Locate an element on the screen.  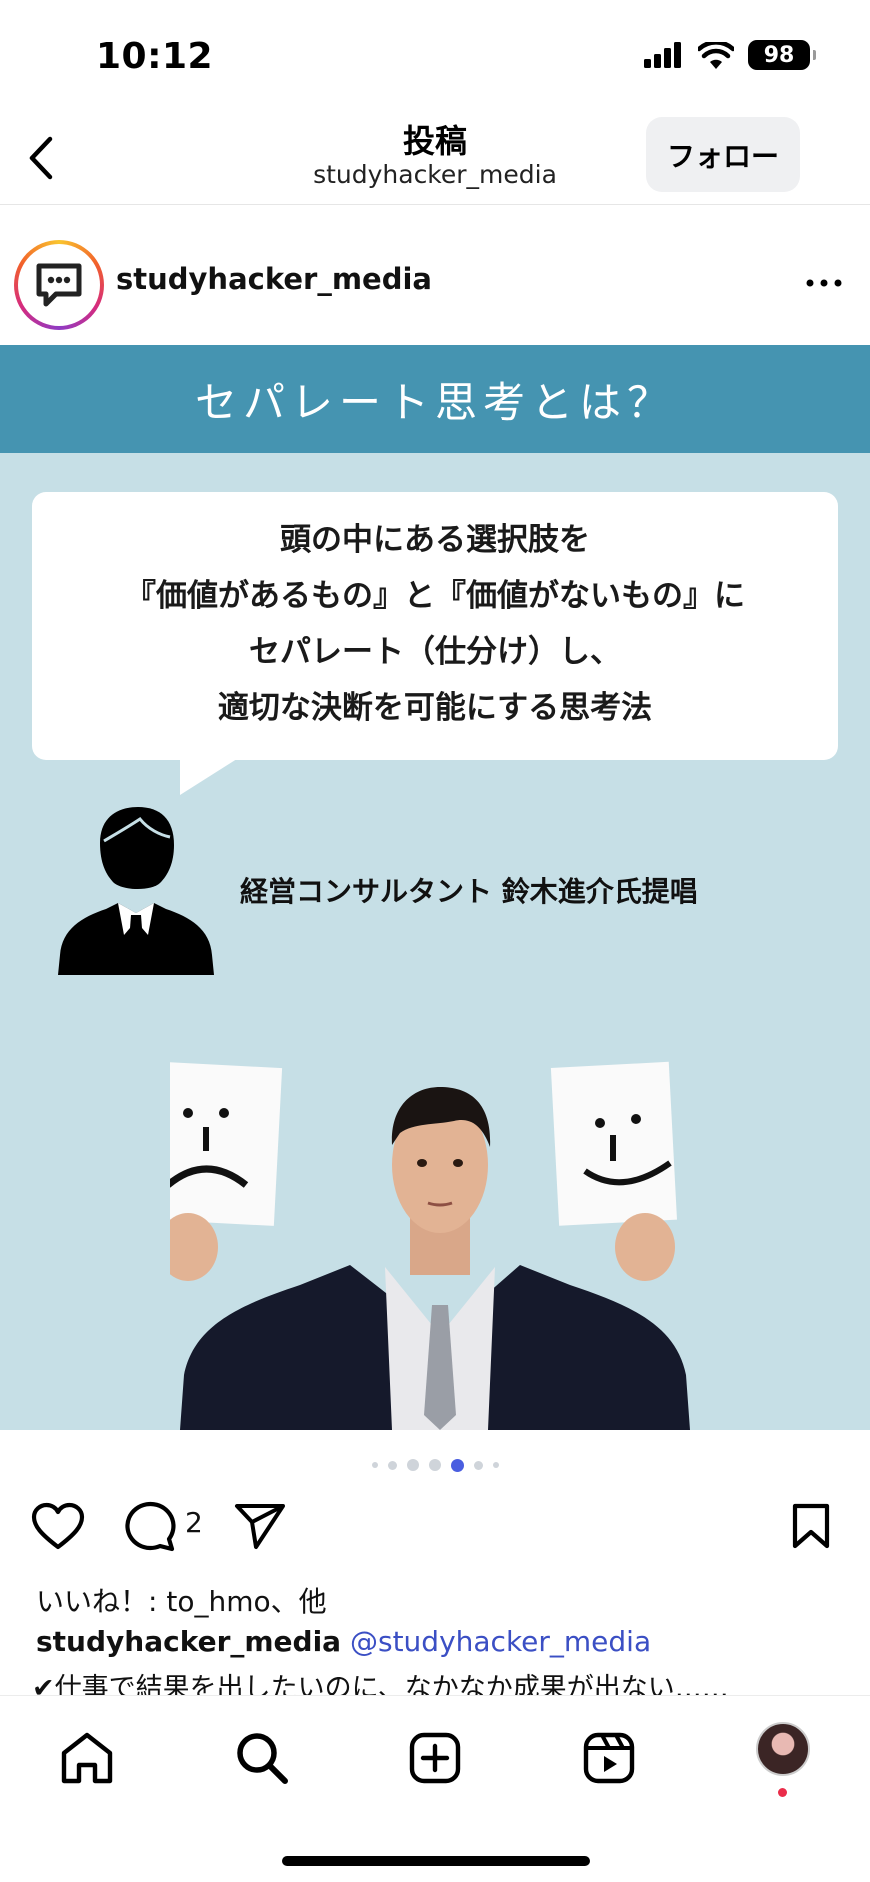
wifi-icon is located at coordinates (716, 55).